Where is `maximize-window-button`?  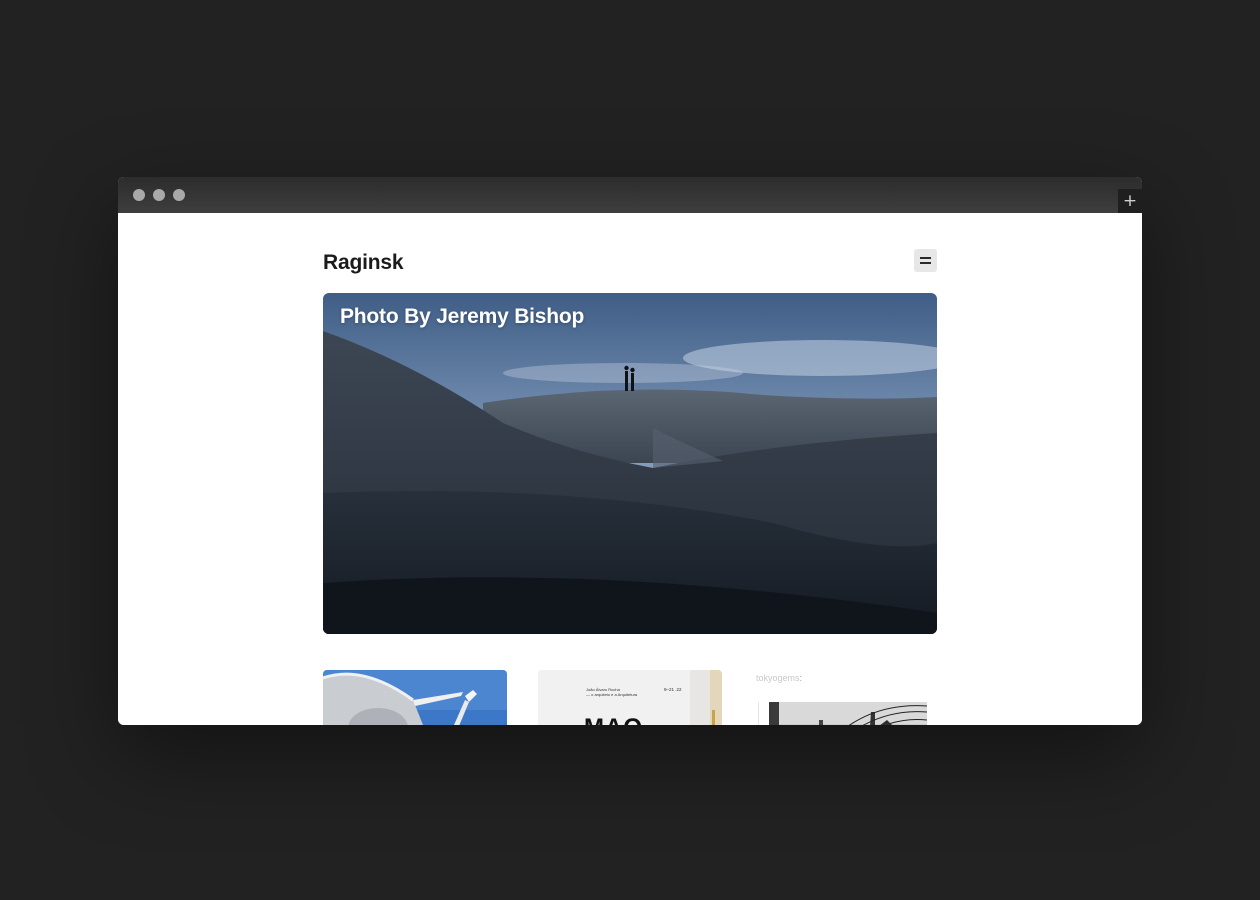
maximize-window-button is located at coordinates (179, 195).